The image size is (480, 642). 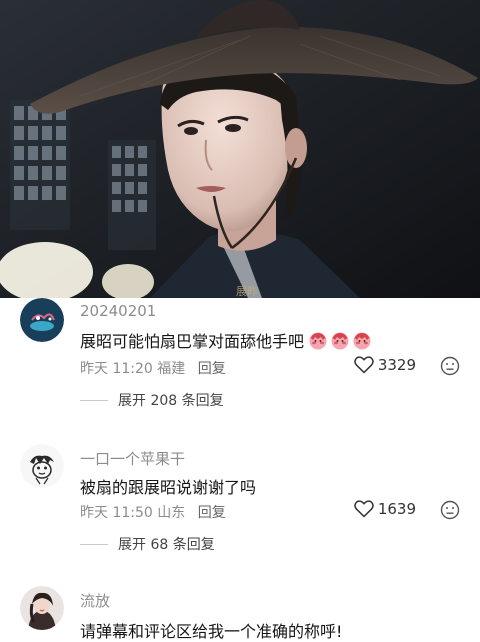 I want to click on comment-text-content: 被扇的跟展昭说谢谢了吗, so click(x=168, y=487).